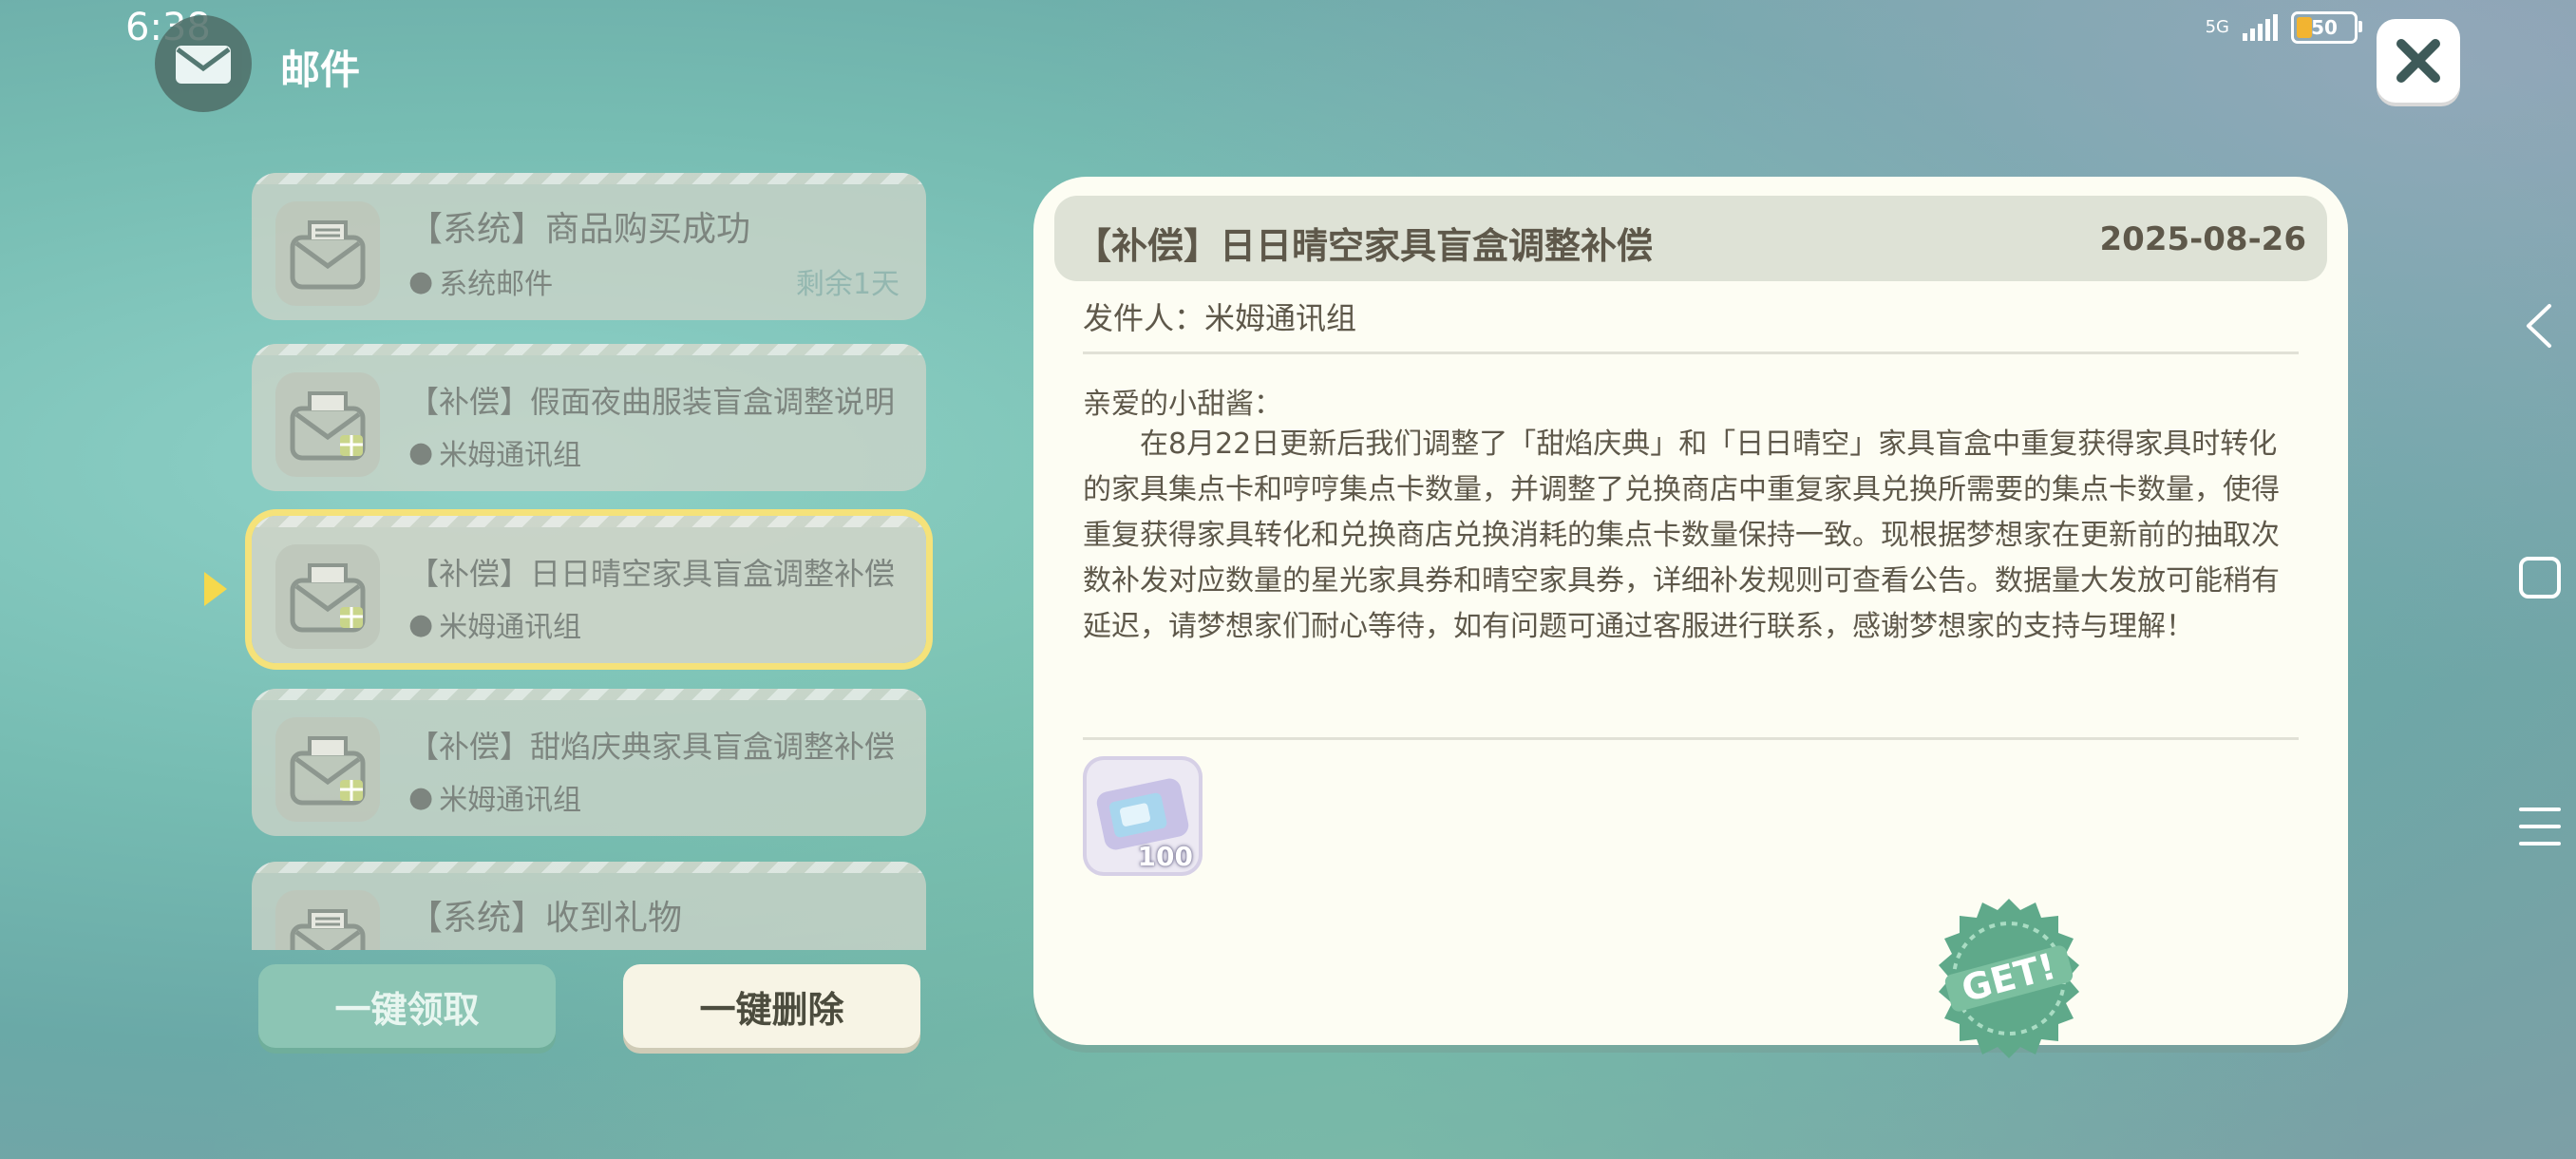 The image size is (2576, 1159). I want to click on mail-detail-title: 【补偿】日日晴空家具盲盒调整补偿, so click(1364, 246).